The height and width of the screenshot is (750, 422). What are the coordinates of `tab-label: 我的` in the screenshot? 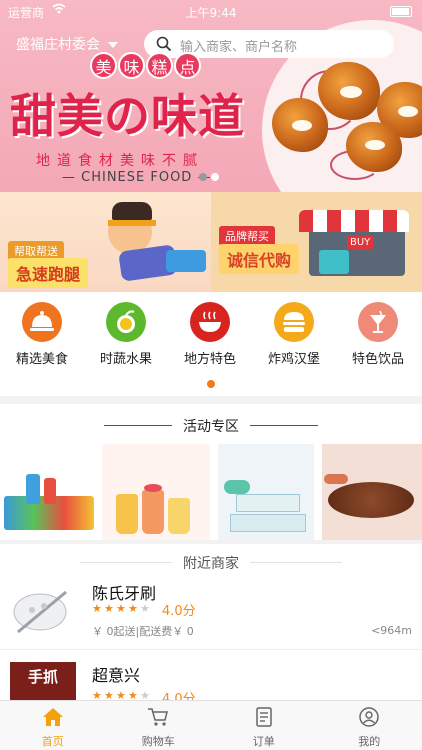 It's located at (369, 741).